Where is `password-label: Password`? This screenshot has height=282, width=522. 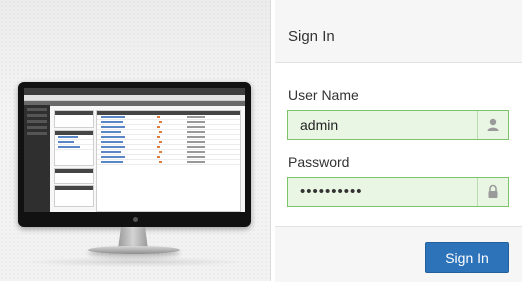
password-label: Password is located at coordinates (319, 162).